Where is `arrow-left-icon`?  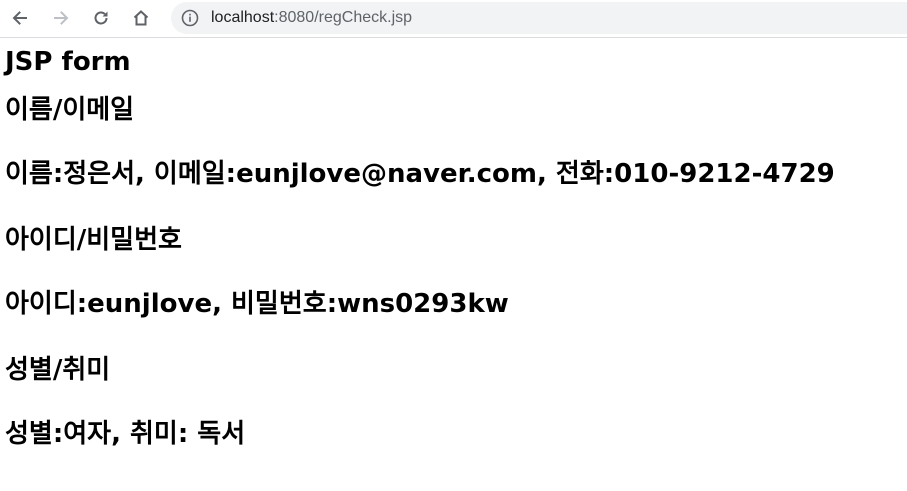 arrow-left-icon is located at coordinates (19, 18).